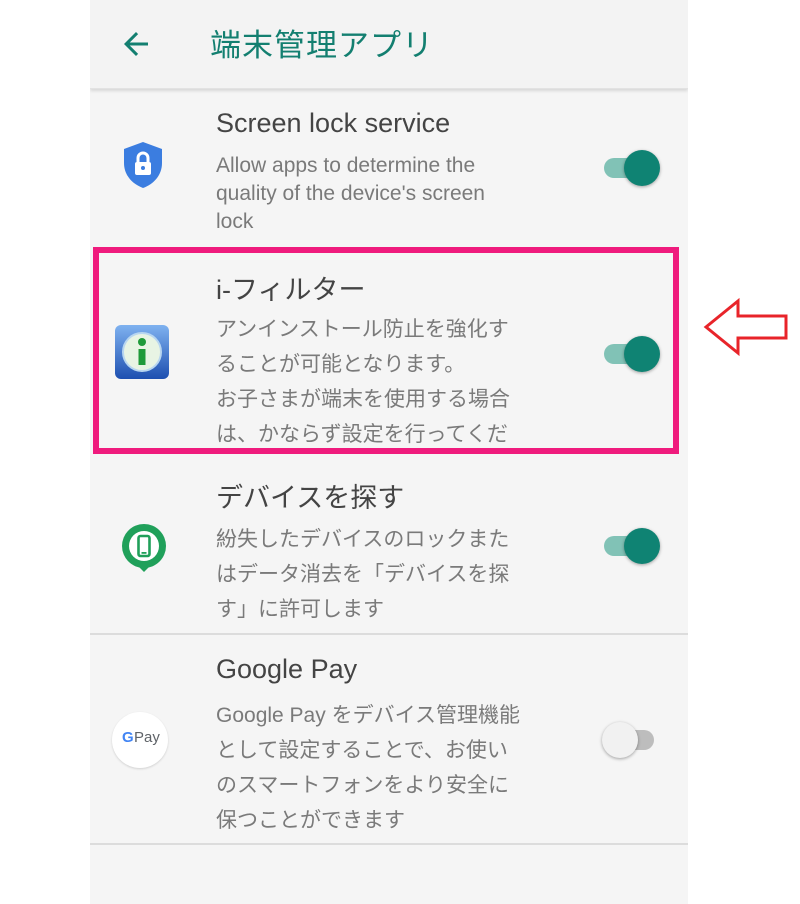 This screenshot has height=904, width=800. What do you see at coordinates (745, 327) in the screenshot?
I see `pointer-arrow-icon` at bounding box center [745, 327].